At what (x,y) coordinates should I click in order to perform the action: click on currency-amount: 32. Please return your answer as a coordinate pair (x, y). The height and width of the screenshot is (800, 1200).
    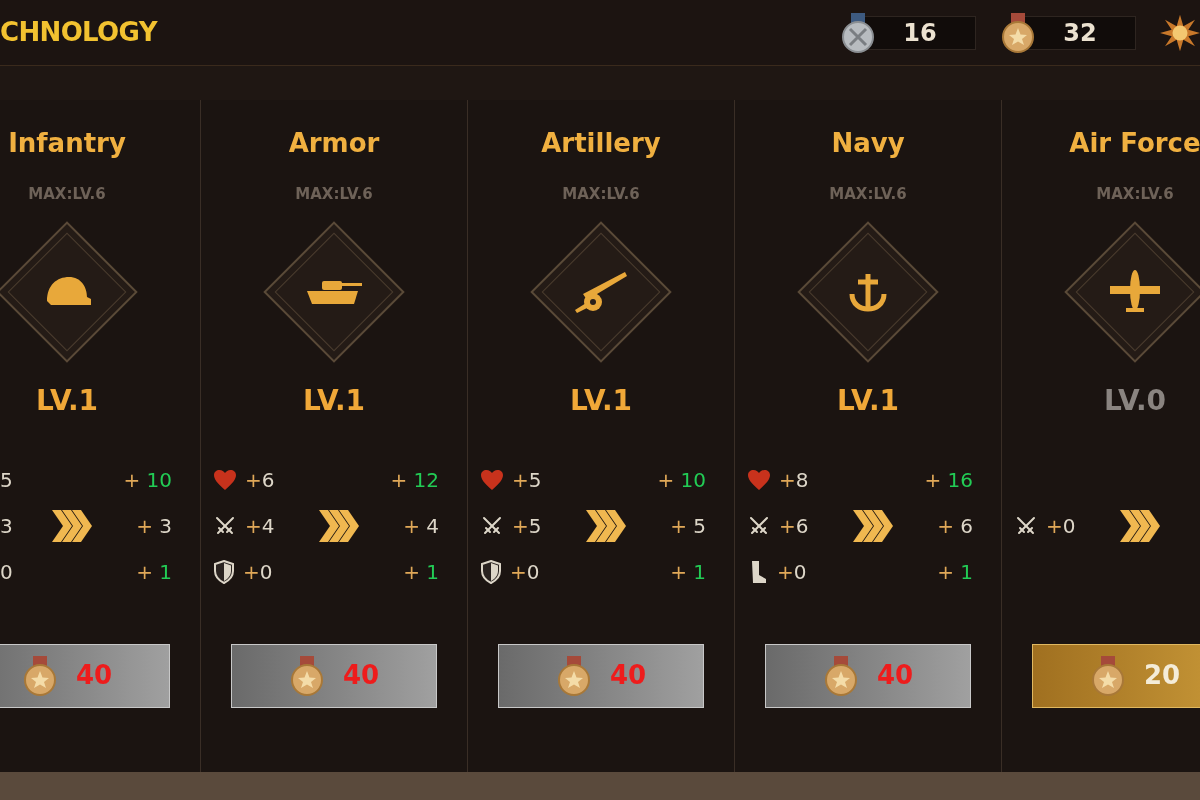
    Looking at the image, I should click on (1080, 32).